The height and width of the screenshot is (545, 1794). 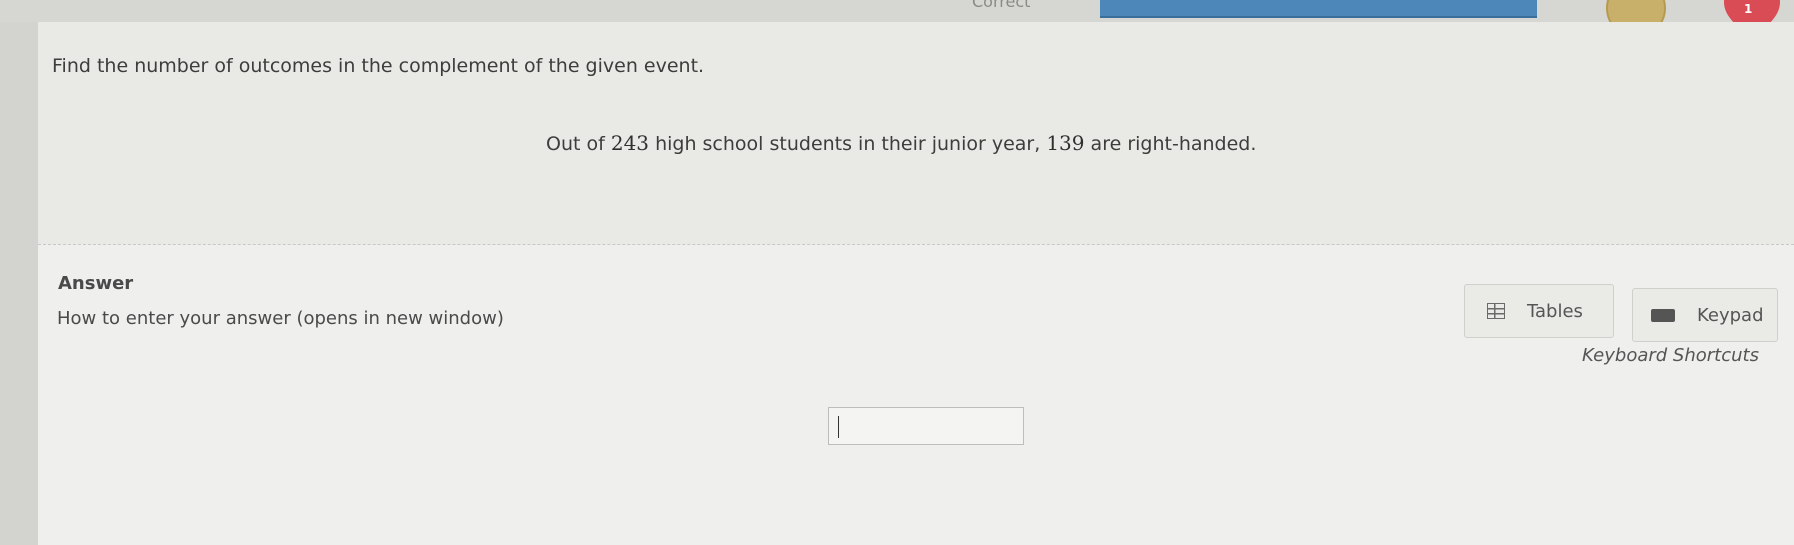 What do you see at coordinates (838, 427) in the screenshot?
I see `text-caret` at bounding box center [838, 427].